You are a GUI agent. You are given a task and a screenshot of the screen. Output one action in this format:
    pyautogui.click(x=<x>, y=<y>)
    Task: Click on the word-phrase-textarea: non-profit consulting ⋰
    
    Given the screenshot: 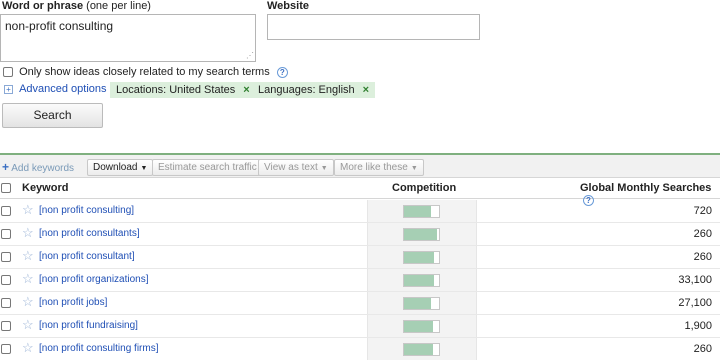 What is the action you would take?
    pyautogui.click(x=128, y=38)
    